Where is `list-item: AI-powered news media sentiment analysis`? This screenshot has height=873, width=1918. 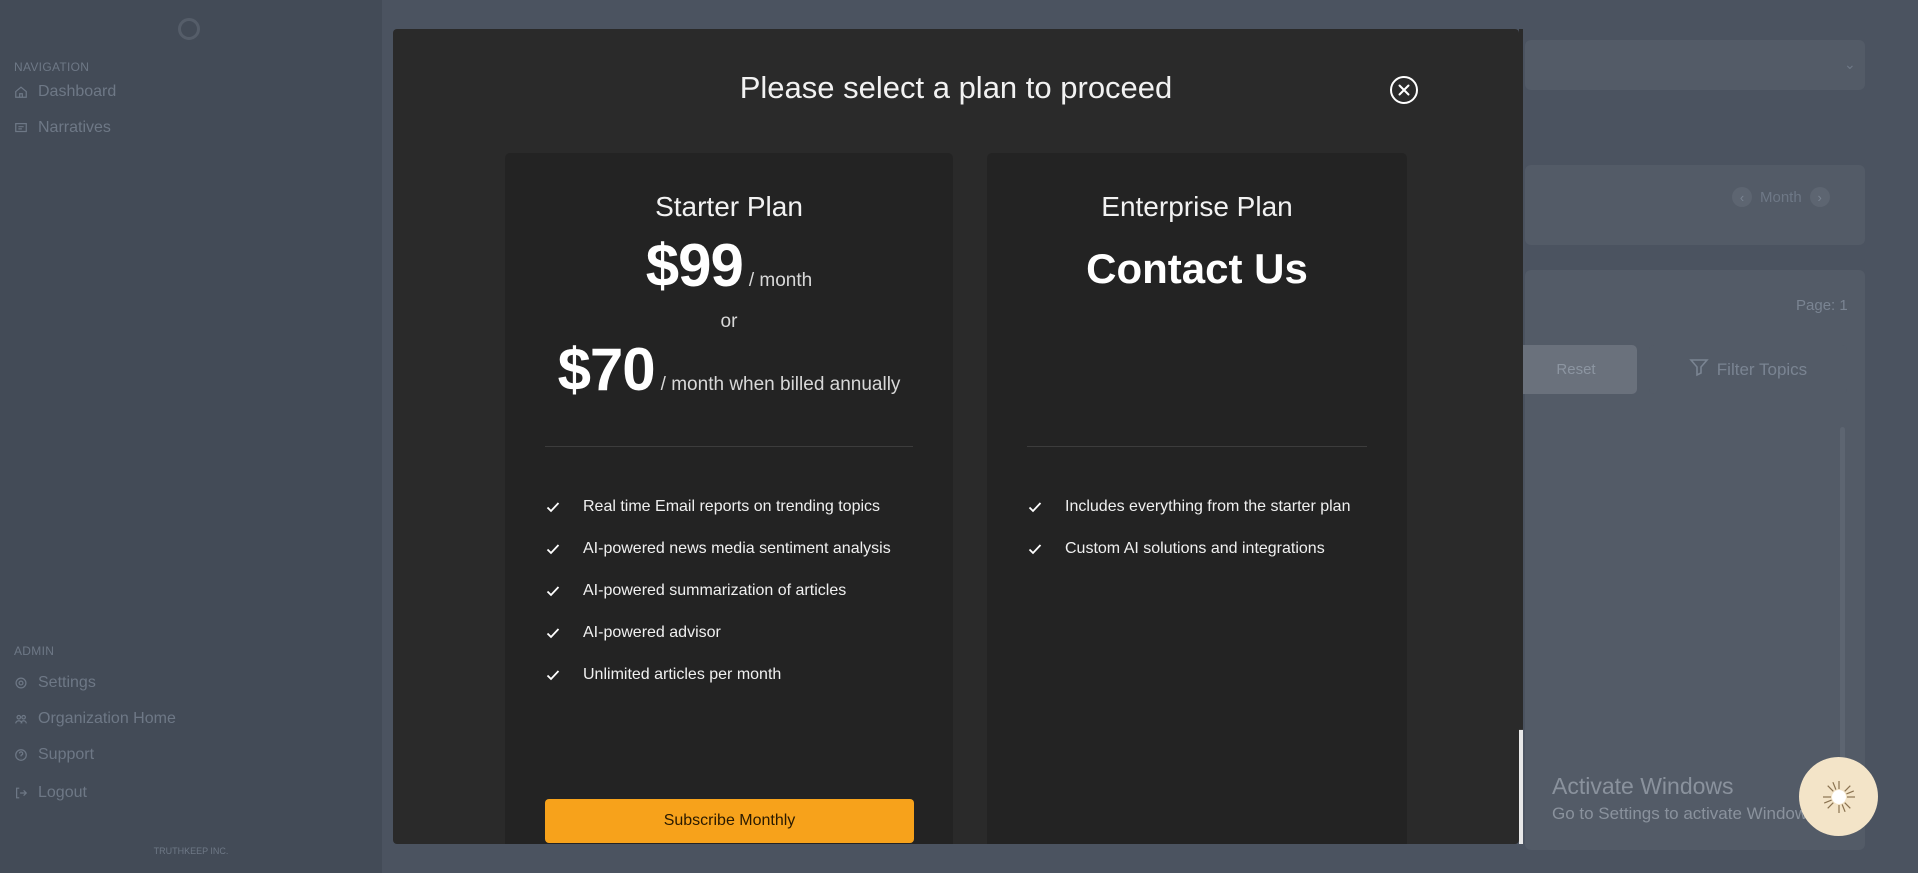
list-item: AI-powered news media sentiment analysis is located at coordinates (744, 549).